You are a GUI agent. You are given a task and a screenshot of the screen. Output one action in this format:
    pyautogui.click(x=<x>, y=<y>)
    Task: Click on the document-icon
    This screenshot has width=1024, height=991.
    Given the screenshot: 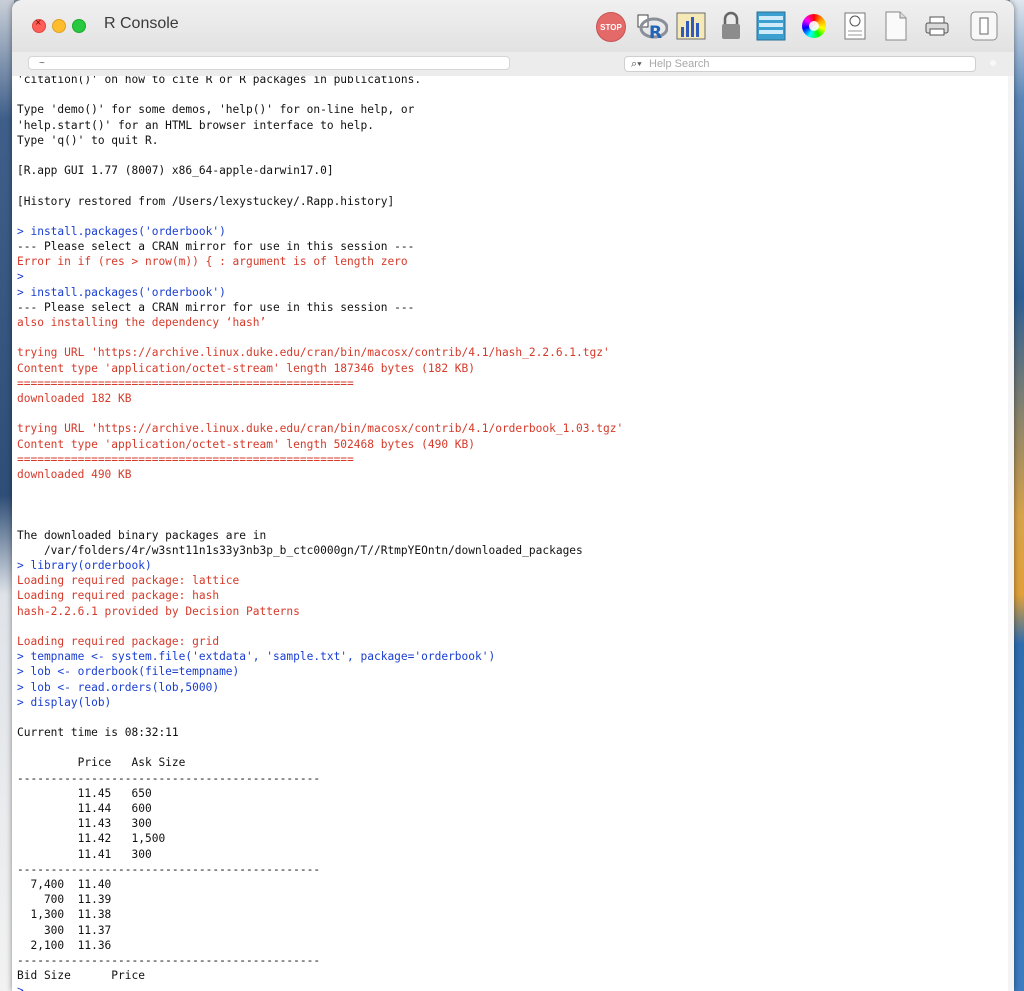 What is the action you would take?
    pyautogui.click(x=855, y=26)
    